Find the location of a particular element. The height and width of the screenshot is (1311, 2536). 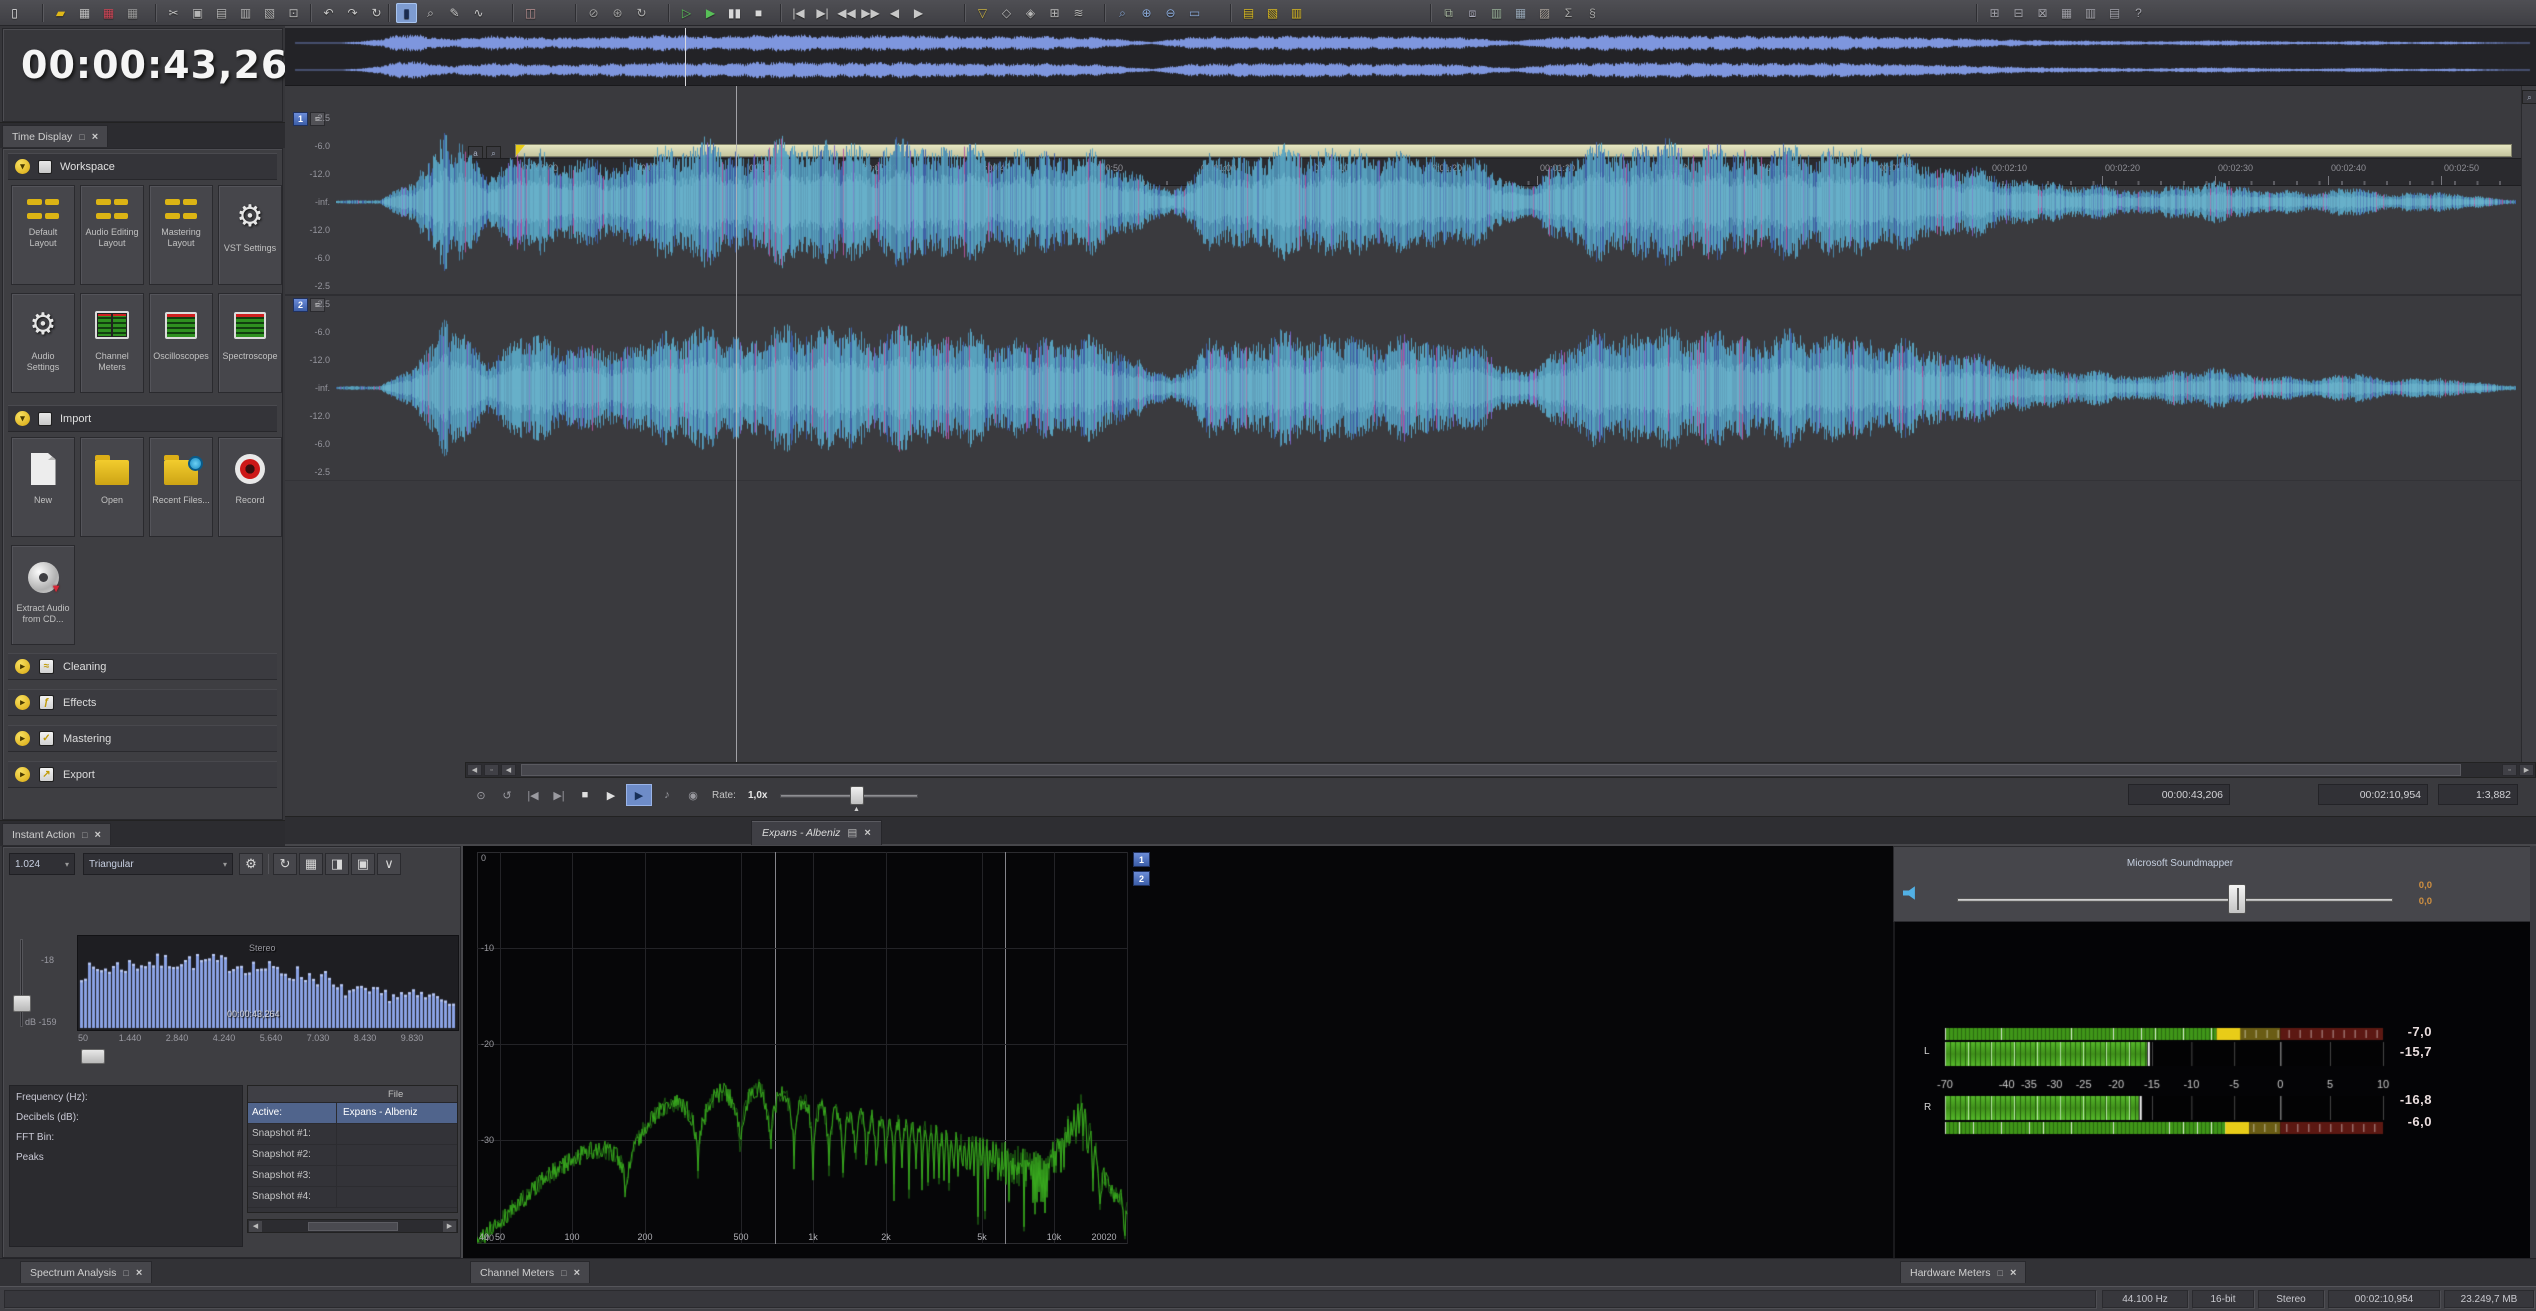

snap-icon: ⊞ is located at coordinates (1054, 13).